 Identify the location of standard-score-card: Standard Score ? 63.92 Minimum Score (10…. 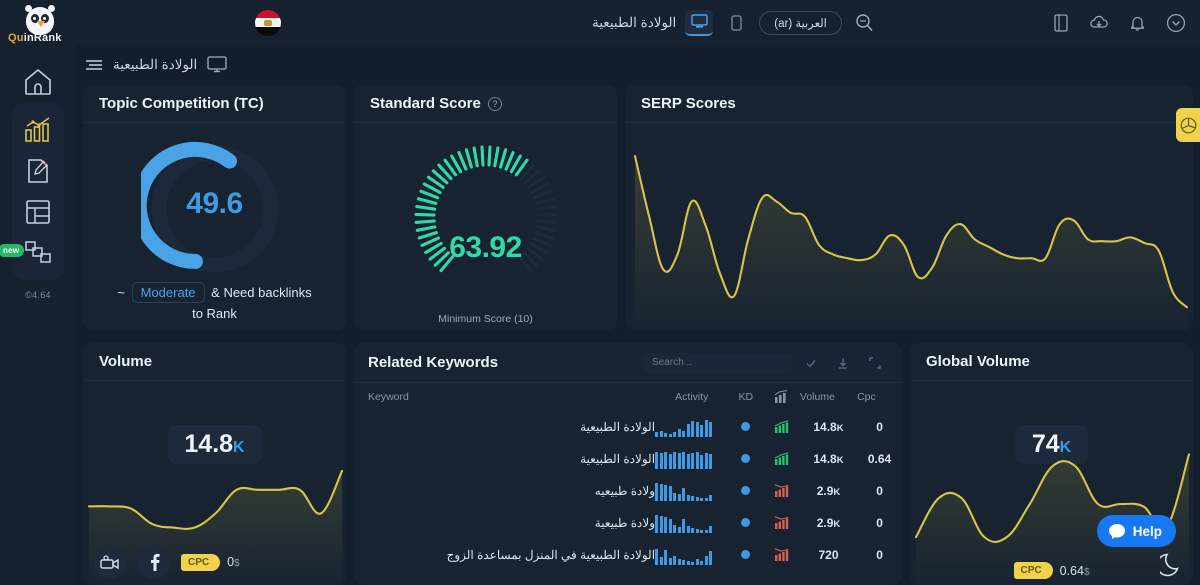
(485, 207).